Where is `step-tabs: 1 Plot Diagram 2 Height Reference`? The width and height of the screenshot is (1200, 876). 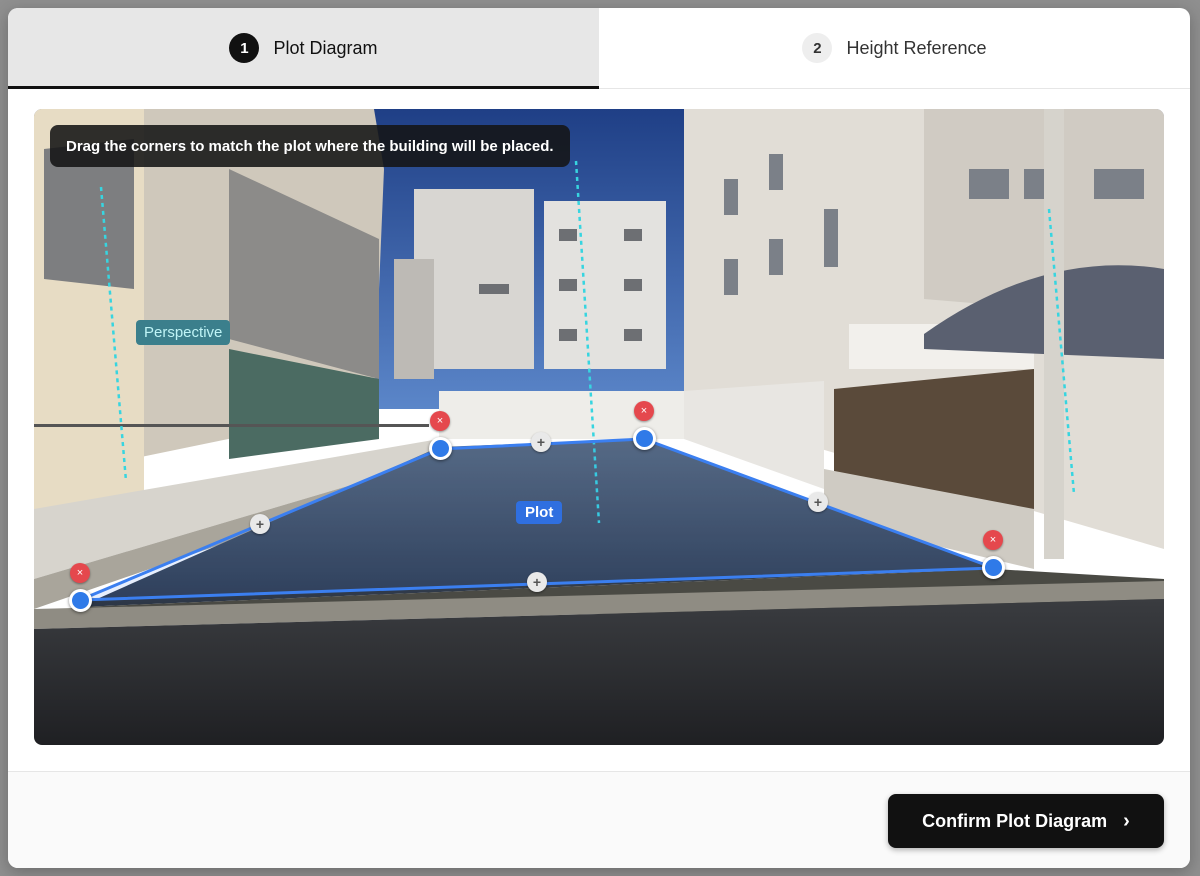 step-tabs: 1 Plot Diagram 2 Height Reference is located at coordinates (599, 48).